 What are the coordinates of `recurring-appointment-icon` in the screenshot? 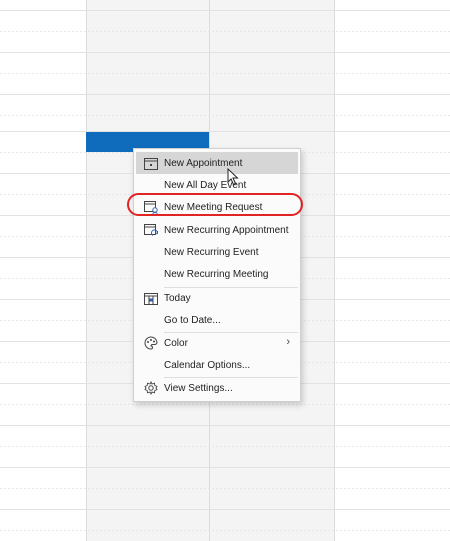 It's located at (151, 230).